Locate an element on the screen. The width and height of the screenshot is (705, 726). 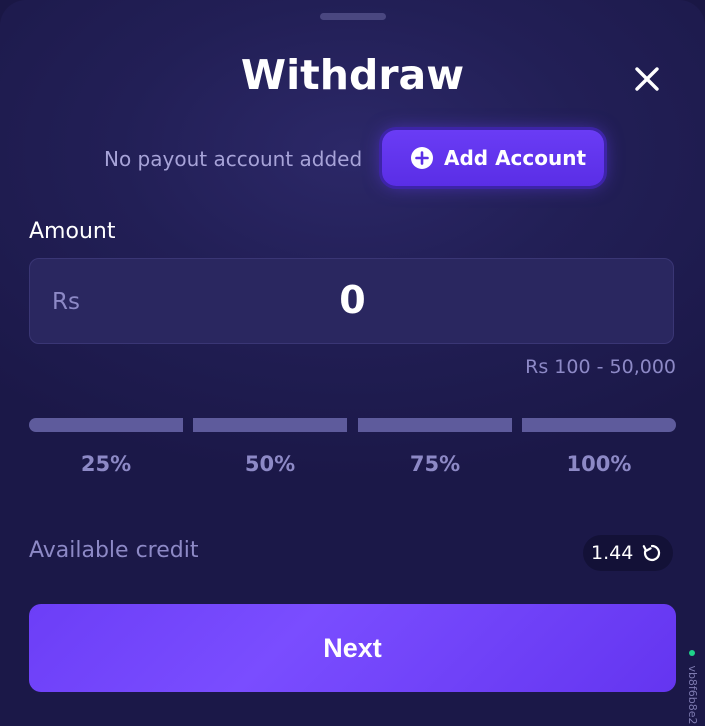
plus-circle-icon is located at coordinates (422, 158).